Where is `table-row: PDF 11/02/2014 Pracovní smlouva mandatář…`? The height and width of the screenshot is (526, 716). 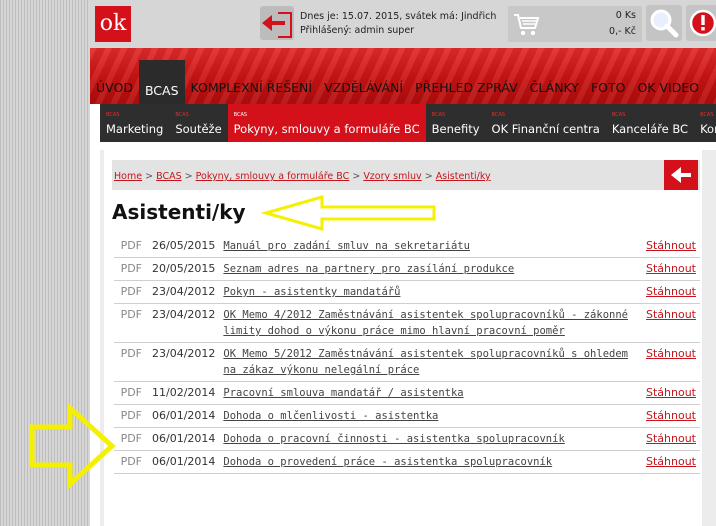
table-row: PDF 11/02/2014 Pracovní smlouva mandatář… is located at coordinates (407, 393).